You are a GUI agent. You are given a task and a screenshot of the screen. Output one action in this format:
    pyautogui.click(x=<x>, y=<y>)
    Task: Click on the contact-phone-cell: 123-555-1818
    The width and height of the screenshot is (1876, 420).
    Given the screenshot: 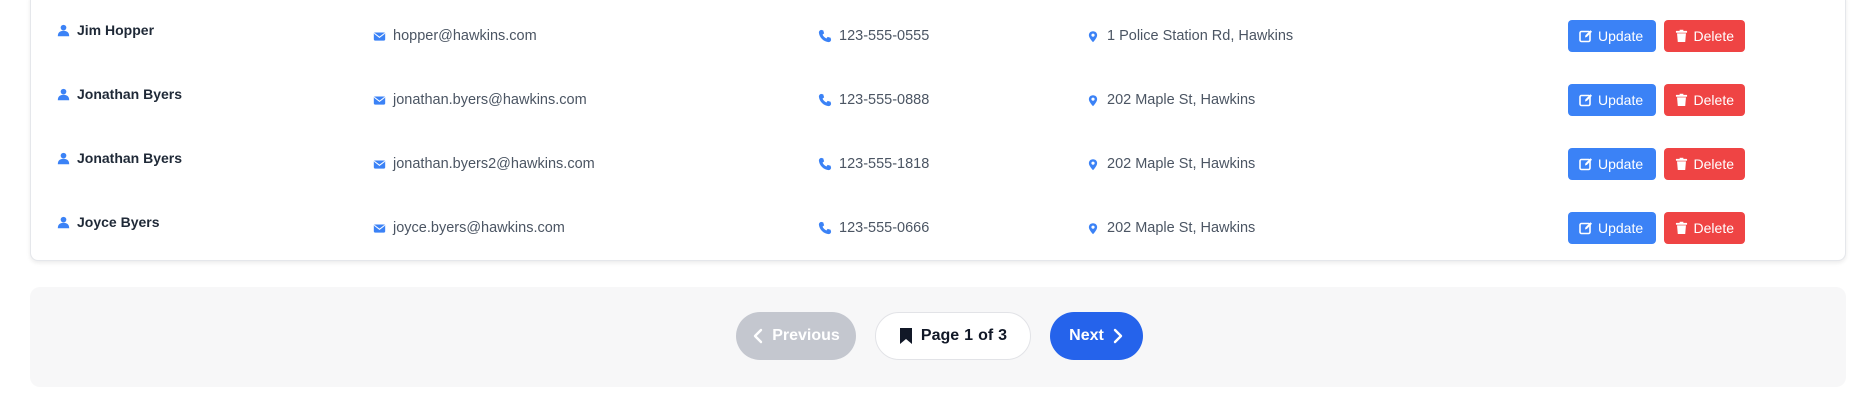 What is the action you would take?
    pyautogui.click(x=873, y=164)
    